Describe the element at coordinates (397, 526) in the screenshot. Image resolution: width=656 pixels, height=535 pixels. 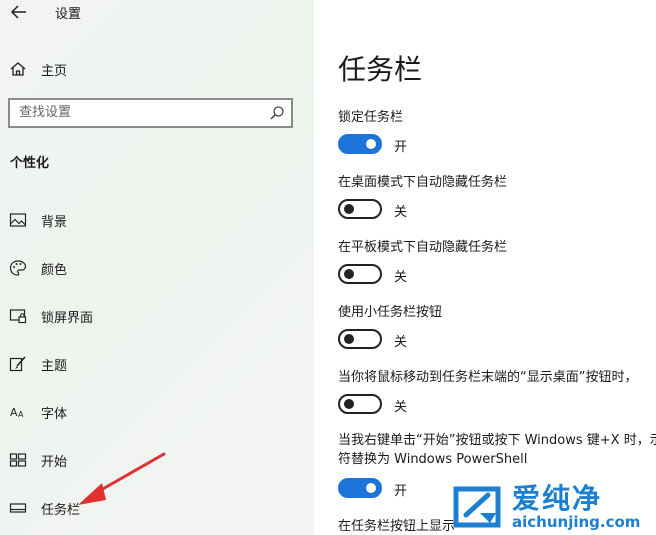
I see `setting-label: 在任务栏按钮上显示` at that location.